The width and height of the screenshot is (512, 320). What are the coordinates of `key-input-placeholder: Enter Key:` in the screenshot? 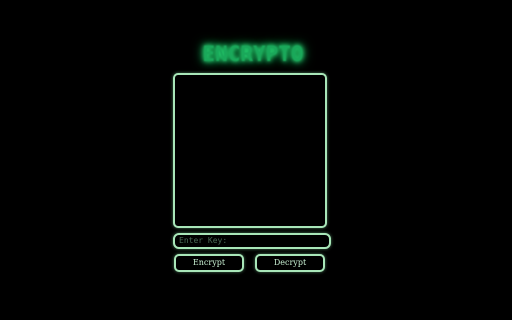 It's located at (203, 240).